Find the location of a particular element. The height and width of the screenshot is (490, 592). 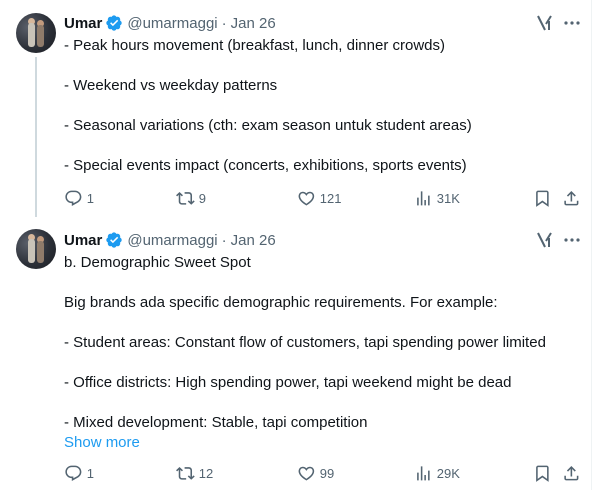

tweet-actions: 1 9 121 31K is located at coordinates (322, 198).